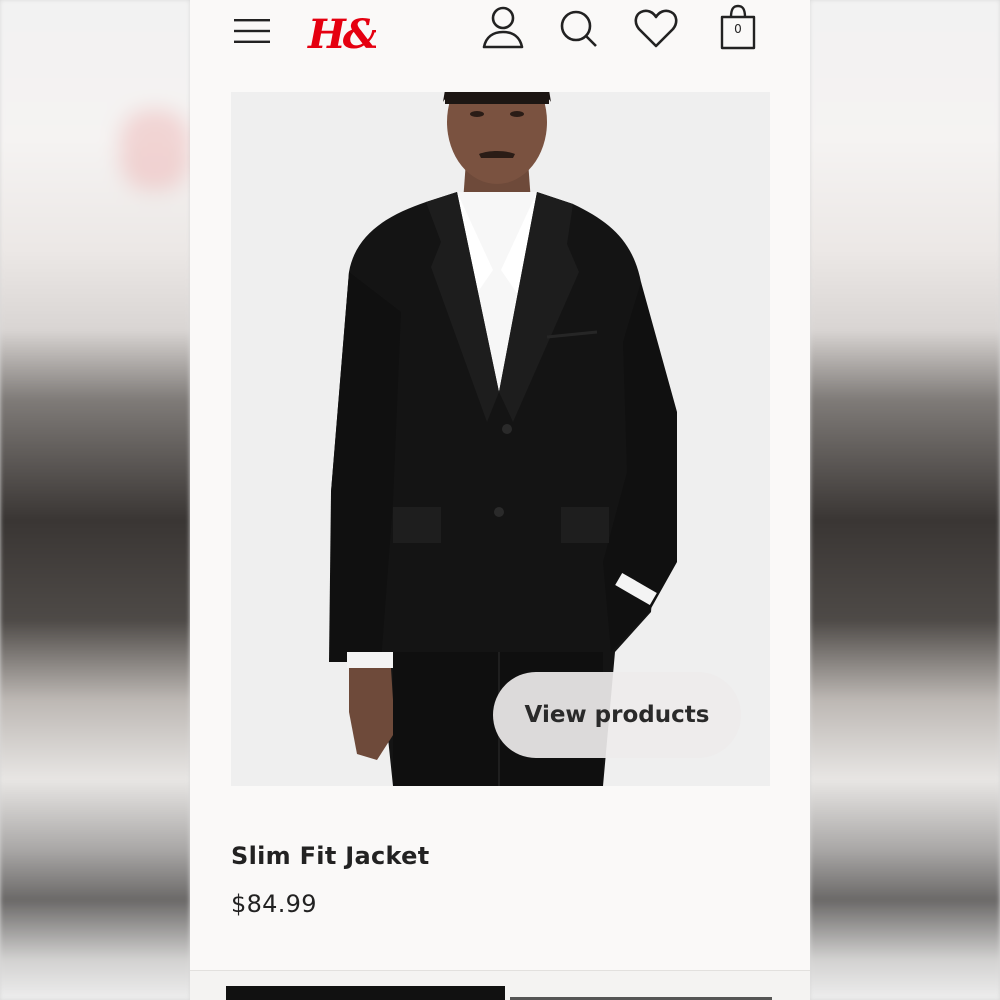  Describe the element at coordinates (656, 28) in the screenshot. I see `heart-icon` at that location.